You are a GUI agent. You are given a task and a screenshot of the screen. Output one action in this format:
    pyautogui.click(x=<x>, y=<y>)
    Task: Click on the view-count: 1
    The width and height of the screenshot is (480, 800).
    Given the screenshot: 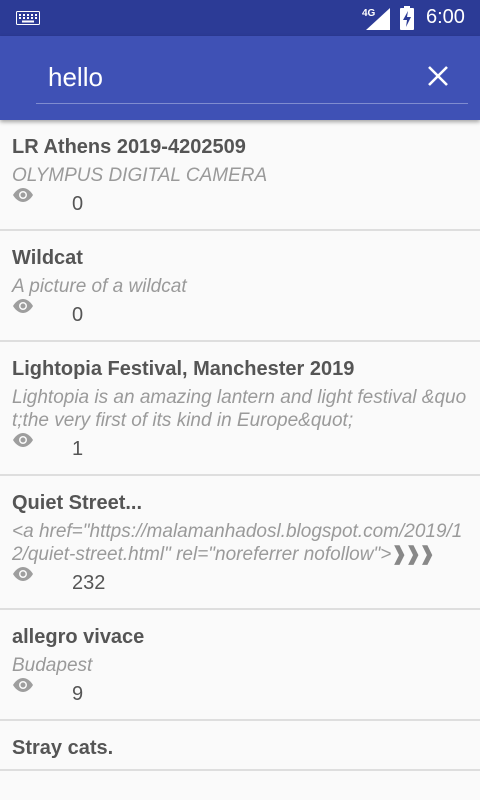 What is the action you would take?
    pyautogui.click(x=78, y=449)
    